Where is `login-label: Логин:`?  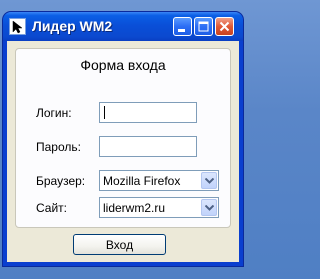
login-label: Логин: is located at coordinates (54, 113).